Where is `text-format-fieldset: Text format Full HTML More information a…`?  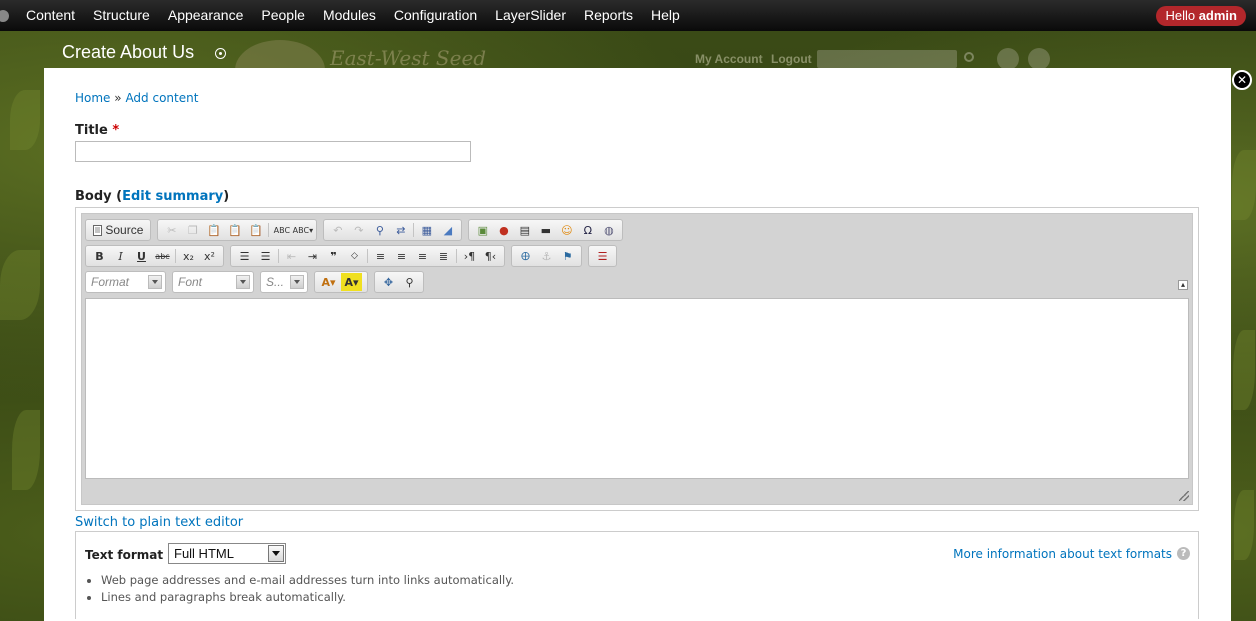
text-format-fieldset: Text format Full HTML More information a… is located at coordinates (637, 575).